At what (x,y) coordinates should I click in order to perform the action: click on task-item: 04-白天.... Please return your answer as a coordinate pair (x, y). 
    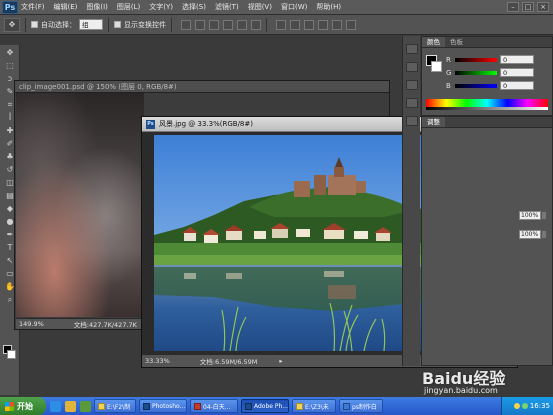
    Looking at the image, I should click on (214, 406).